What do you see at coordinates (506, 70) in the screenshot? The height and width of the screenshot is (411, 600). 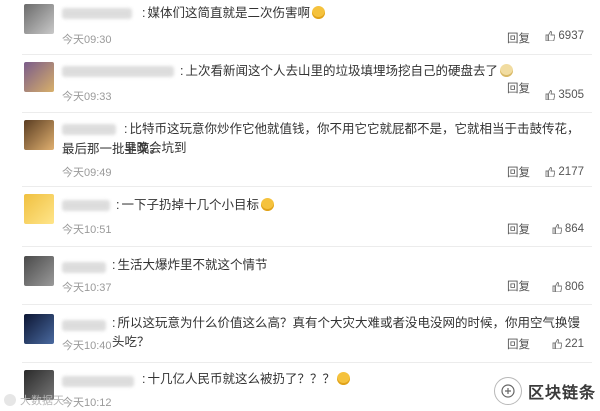 I see `bear-emoji` at bounding box center [506, 70].